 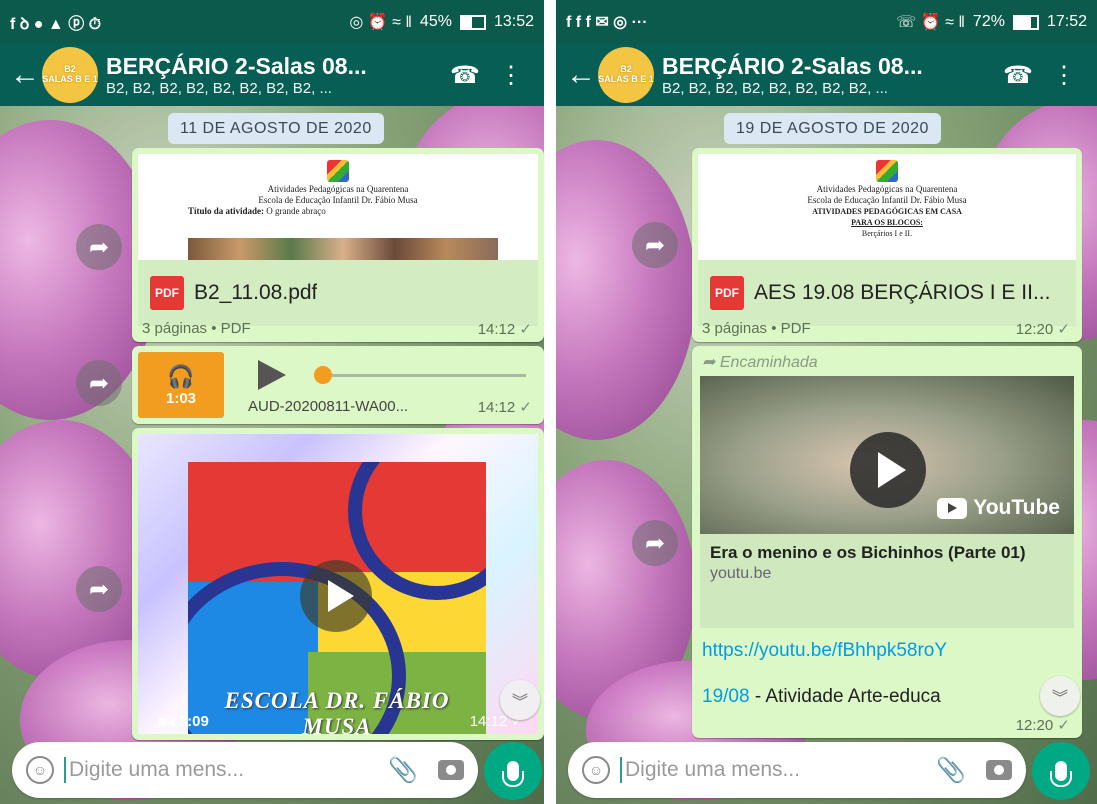 What do you see at coordinates (466, 22) in the screenshot?
I see `battery-fill` at bounding box center [466, 22].